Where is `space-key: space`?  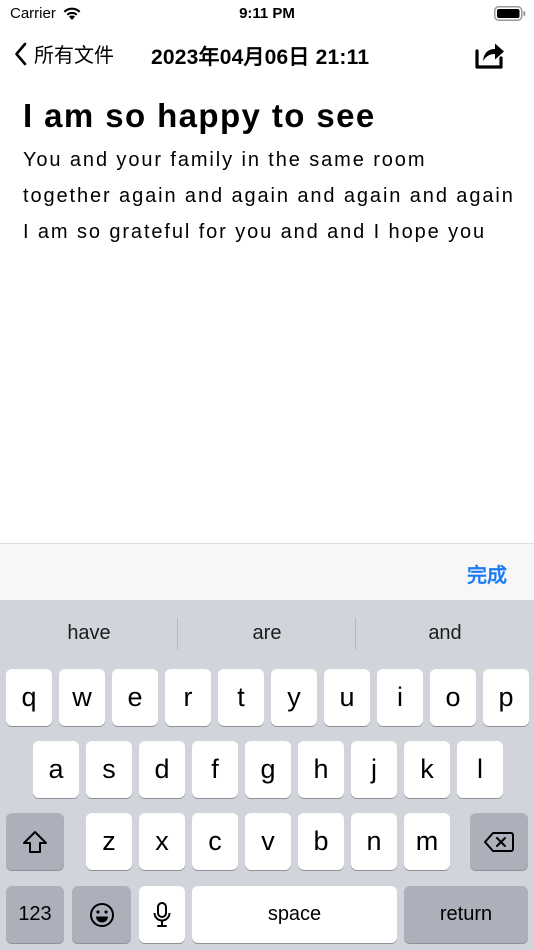
space-key: space is located at coordinates (294, 914).